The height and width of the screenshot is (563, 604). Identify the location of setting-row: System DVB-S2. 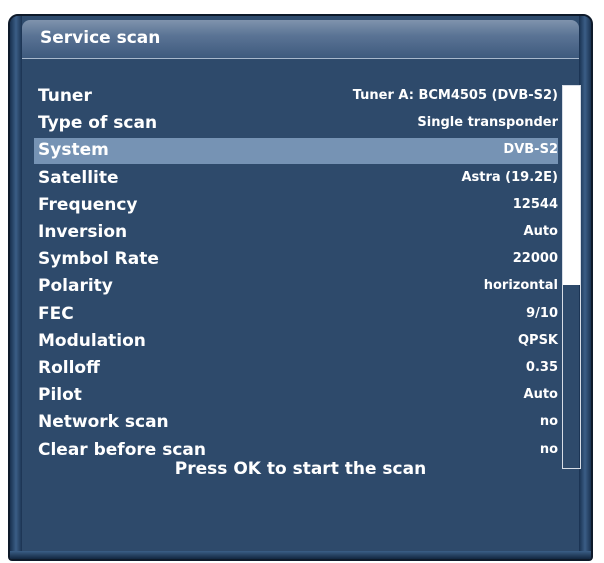
(296, 151).